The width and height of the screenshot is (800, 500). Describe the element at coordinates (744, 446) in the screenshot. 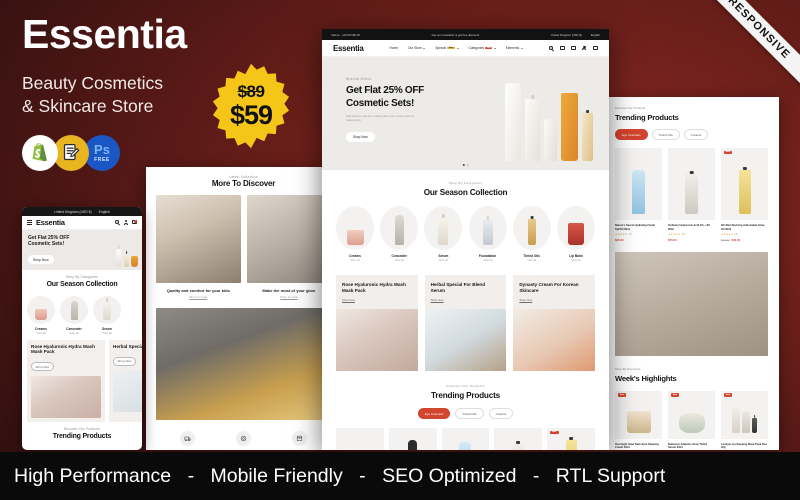

I see `product-name: Lumiyar Lip Sleeping Mask Pack Duo 20g` at that location.